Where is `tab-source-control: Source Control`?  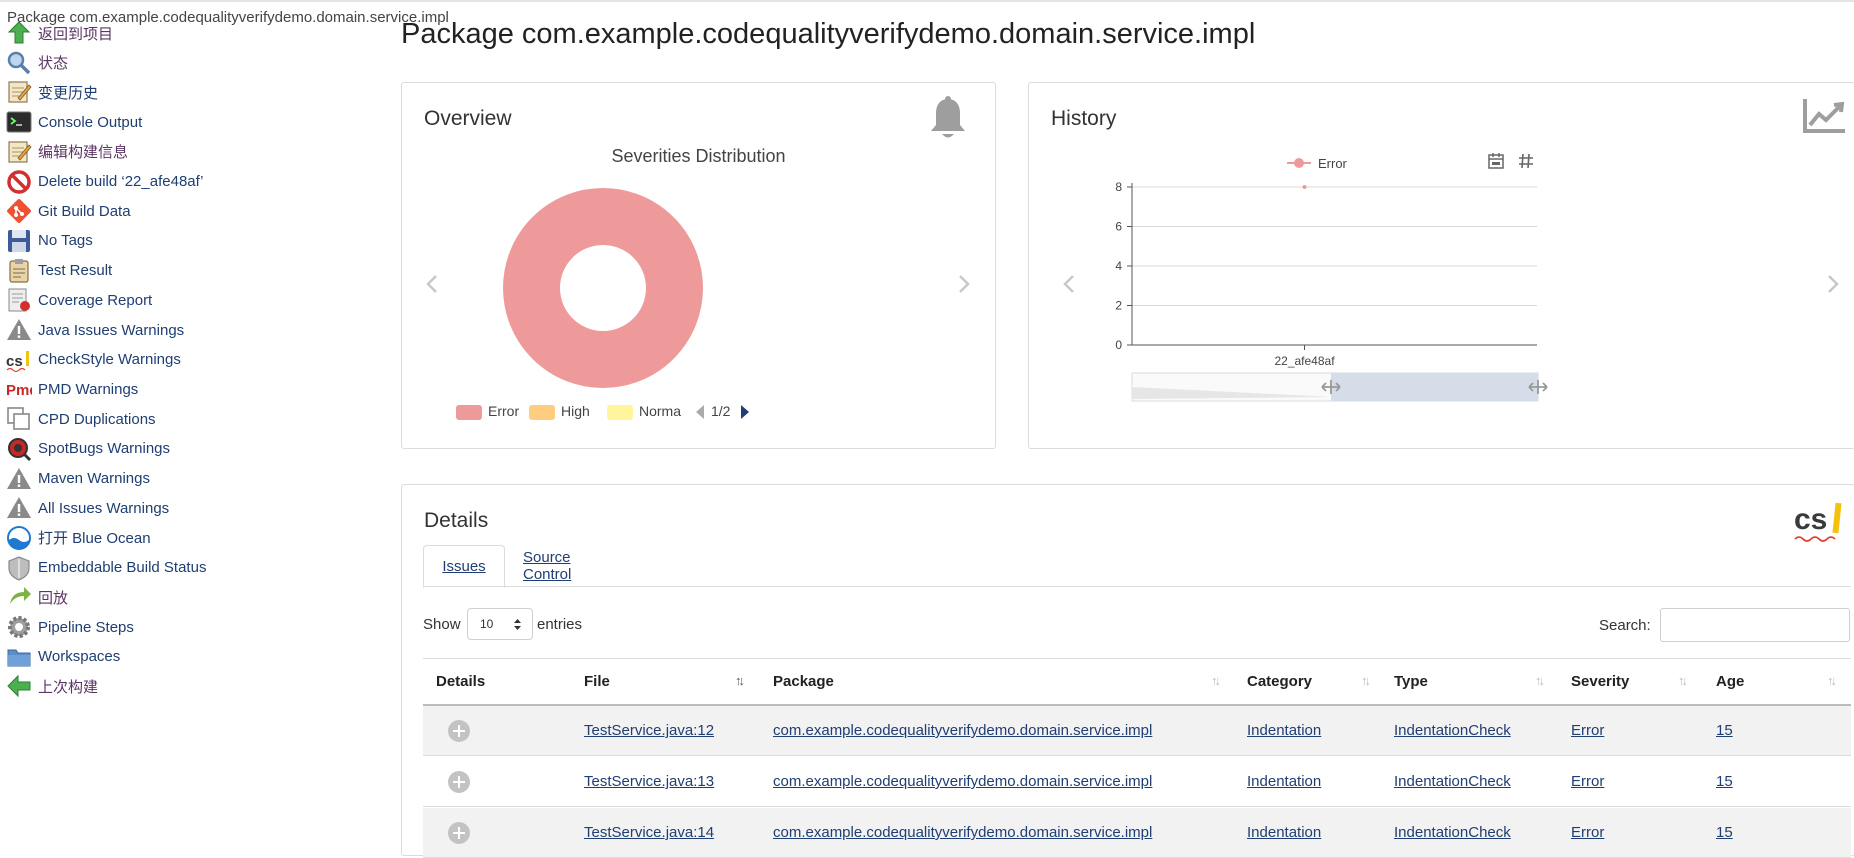
tab-source-control: Source Control is located at coordinates (547, 565).